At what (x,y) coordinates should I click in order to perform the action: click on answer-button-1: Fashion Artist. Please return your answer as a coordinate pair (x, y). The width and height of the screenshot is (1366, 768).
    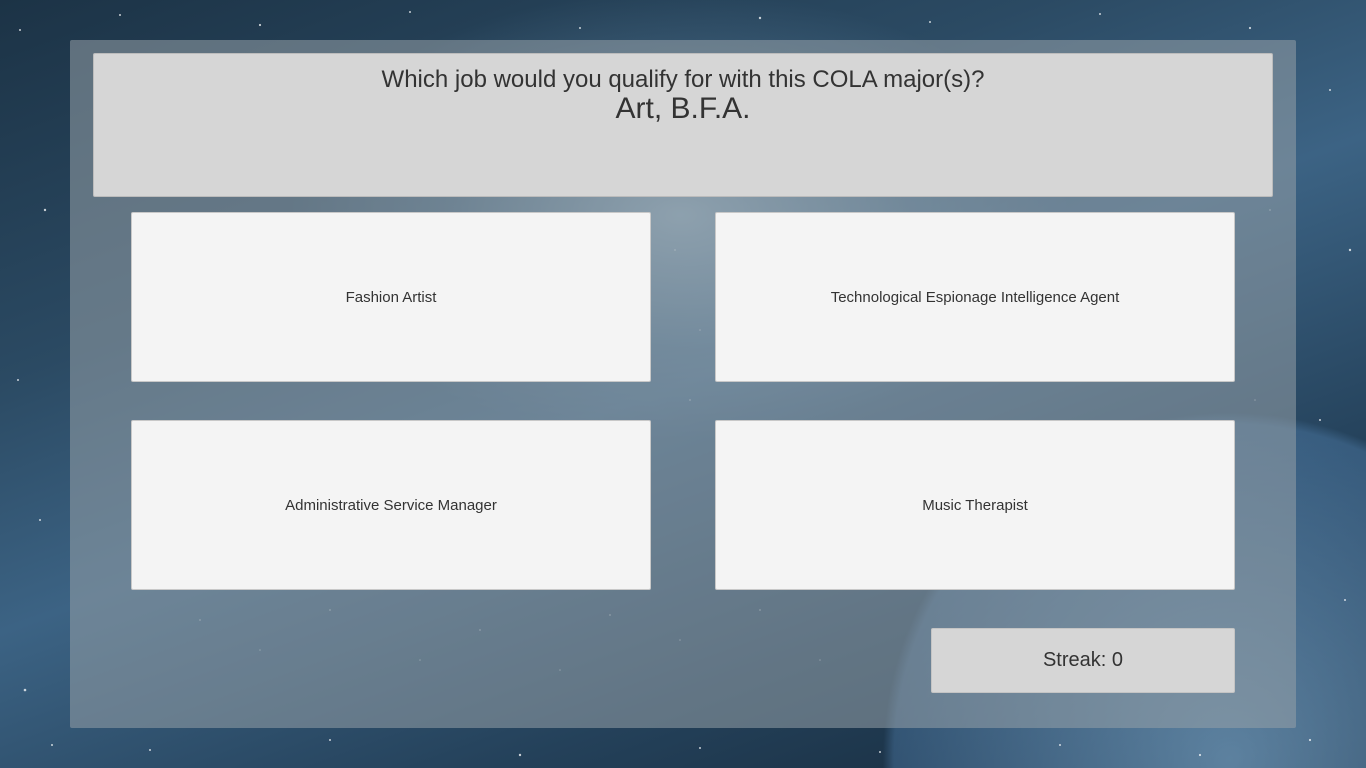
    Looking at the image, I should click on (391, 297).